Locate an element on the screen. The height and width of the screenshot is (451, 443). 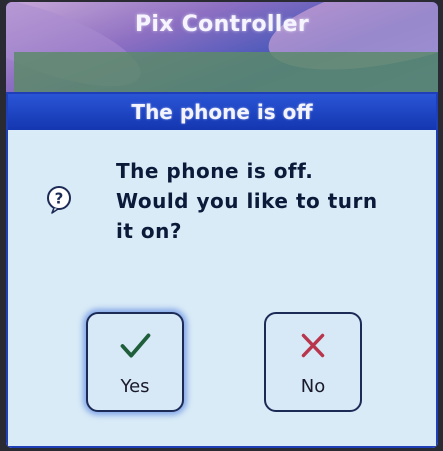
help-question-icon: ? is located at coordinates (59, 200).